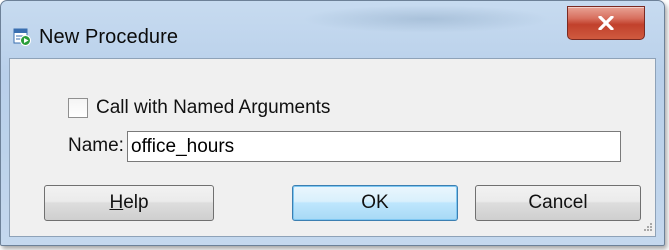  Describe the element at coordinates (558, 203) in the screenshot. I see `cancel-button: Cancel` at that location.